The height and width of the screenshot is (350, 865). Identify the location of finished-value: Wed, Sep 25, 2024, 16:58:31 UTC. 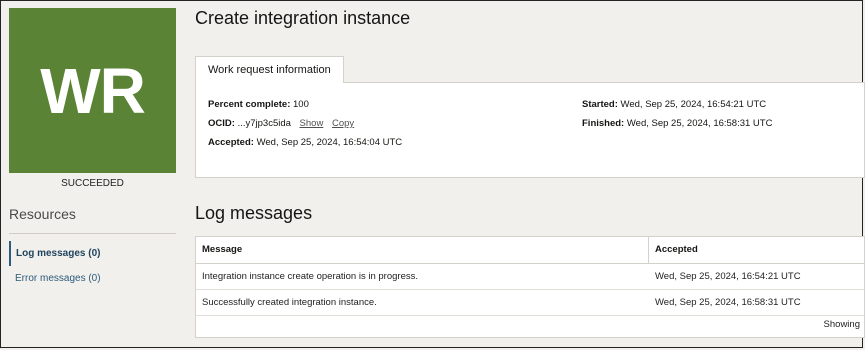
(699, 123).